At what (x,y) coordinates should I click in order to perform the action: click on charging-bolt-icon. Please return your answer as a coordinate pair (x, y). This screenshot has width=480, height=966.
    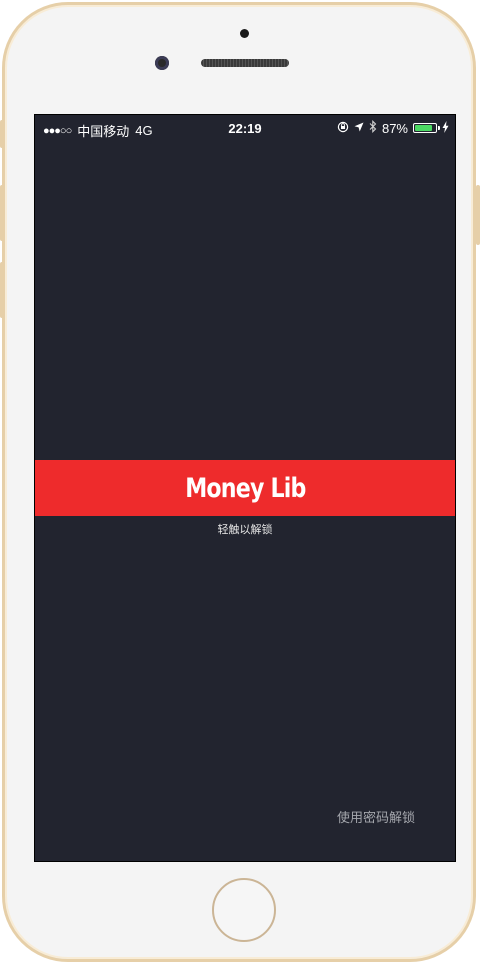
    Looking at the image, I should click on (445, 128).